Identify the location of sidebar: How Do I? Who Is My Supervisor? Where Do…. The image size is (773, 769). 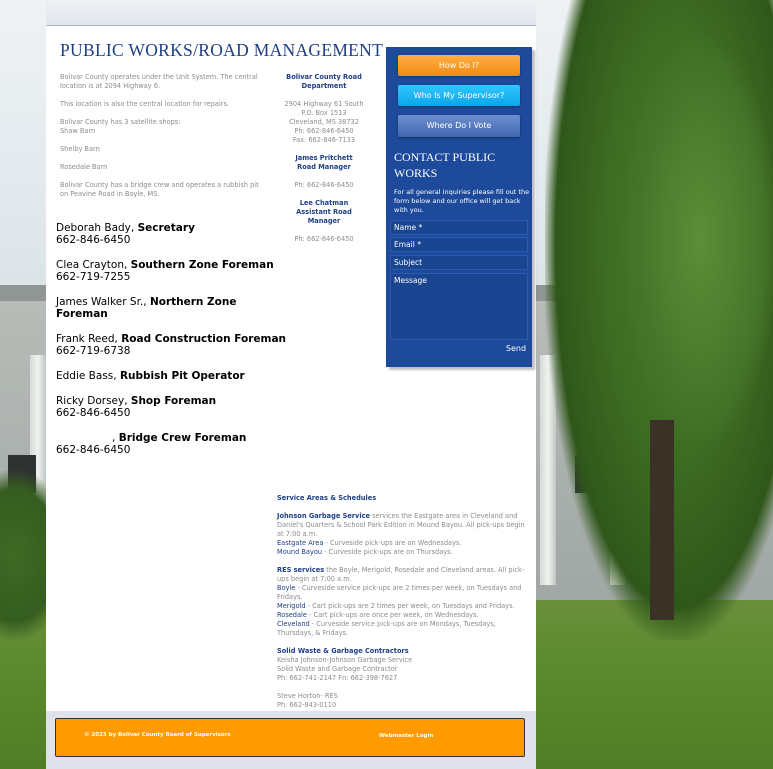
(459, 207).